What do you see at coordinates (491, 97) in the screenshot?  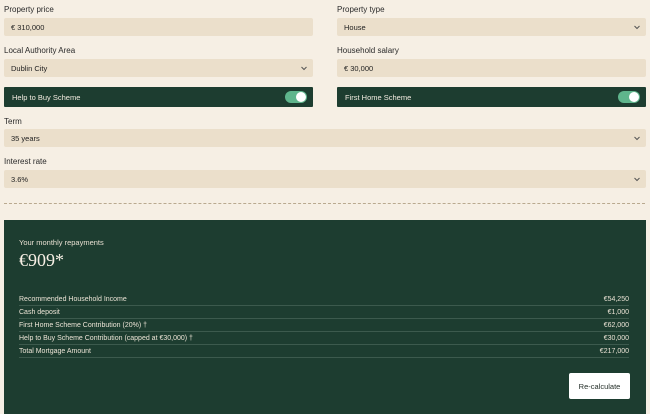 I see `first-home-toggle-row: First Home Scheme` at bounding box center [491, 97].